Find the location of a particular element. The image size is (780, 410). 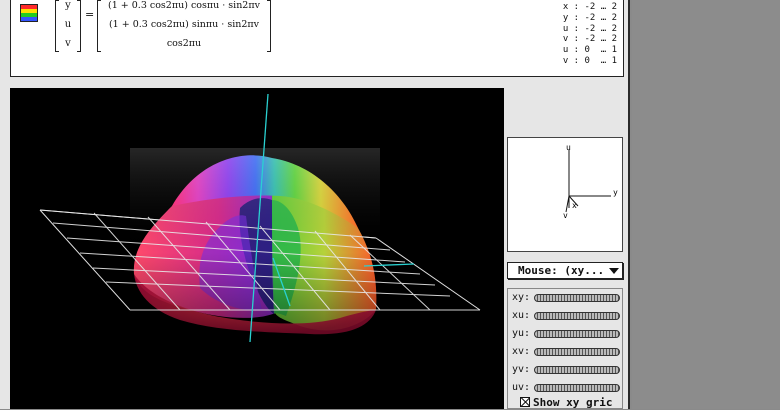

rhs-expr-1: (1 + 0.3 cos2πu) cosπu · sin2πv is located at coordinates (184, 5).